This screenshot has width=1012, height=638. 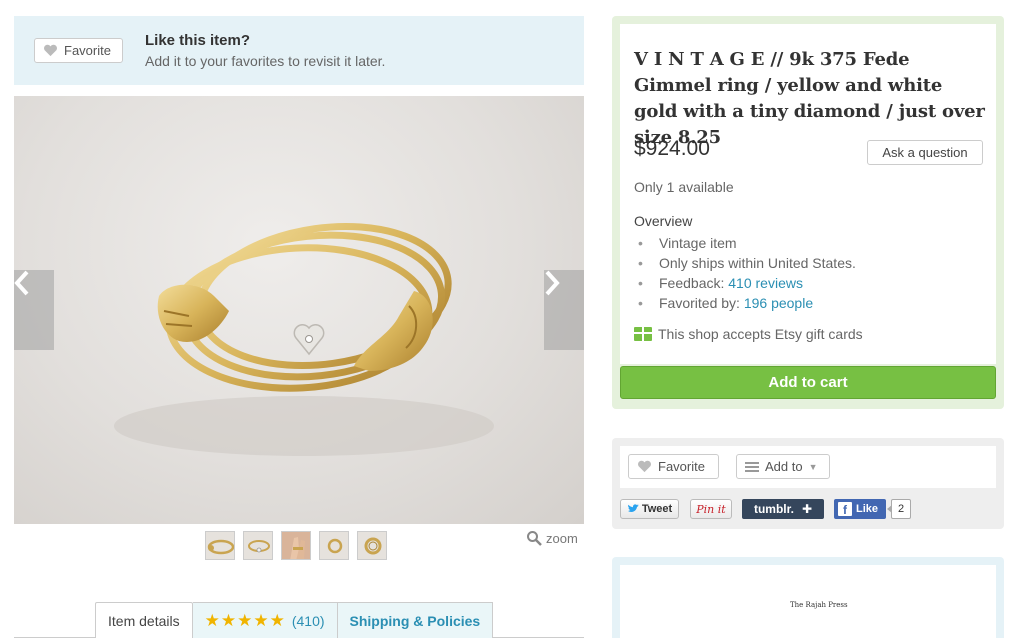 I want to click on banner-favorite-button: Favorite, so click(x=78, y=50).